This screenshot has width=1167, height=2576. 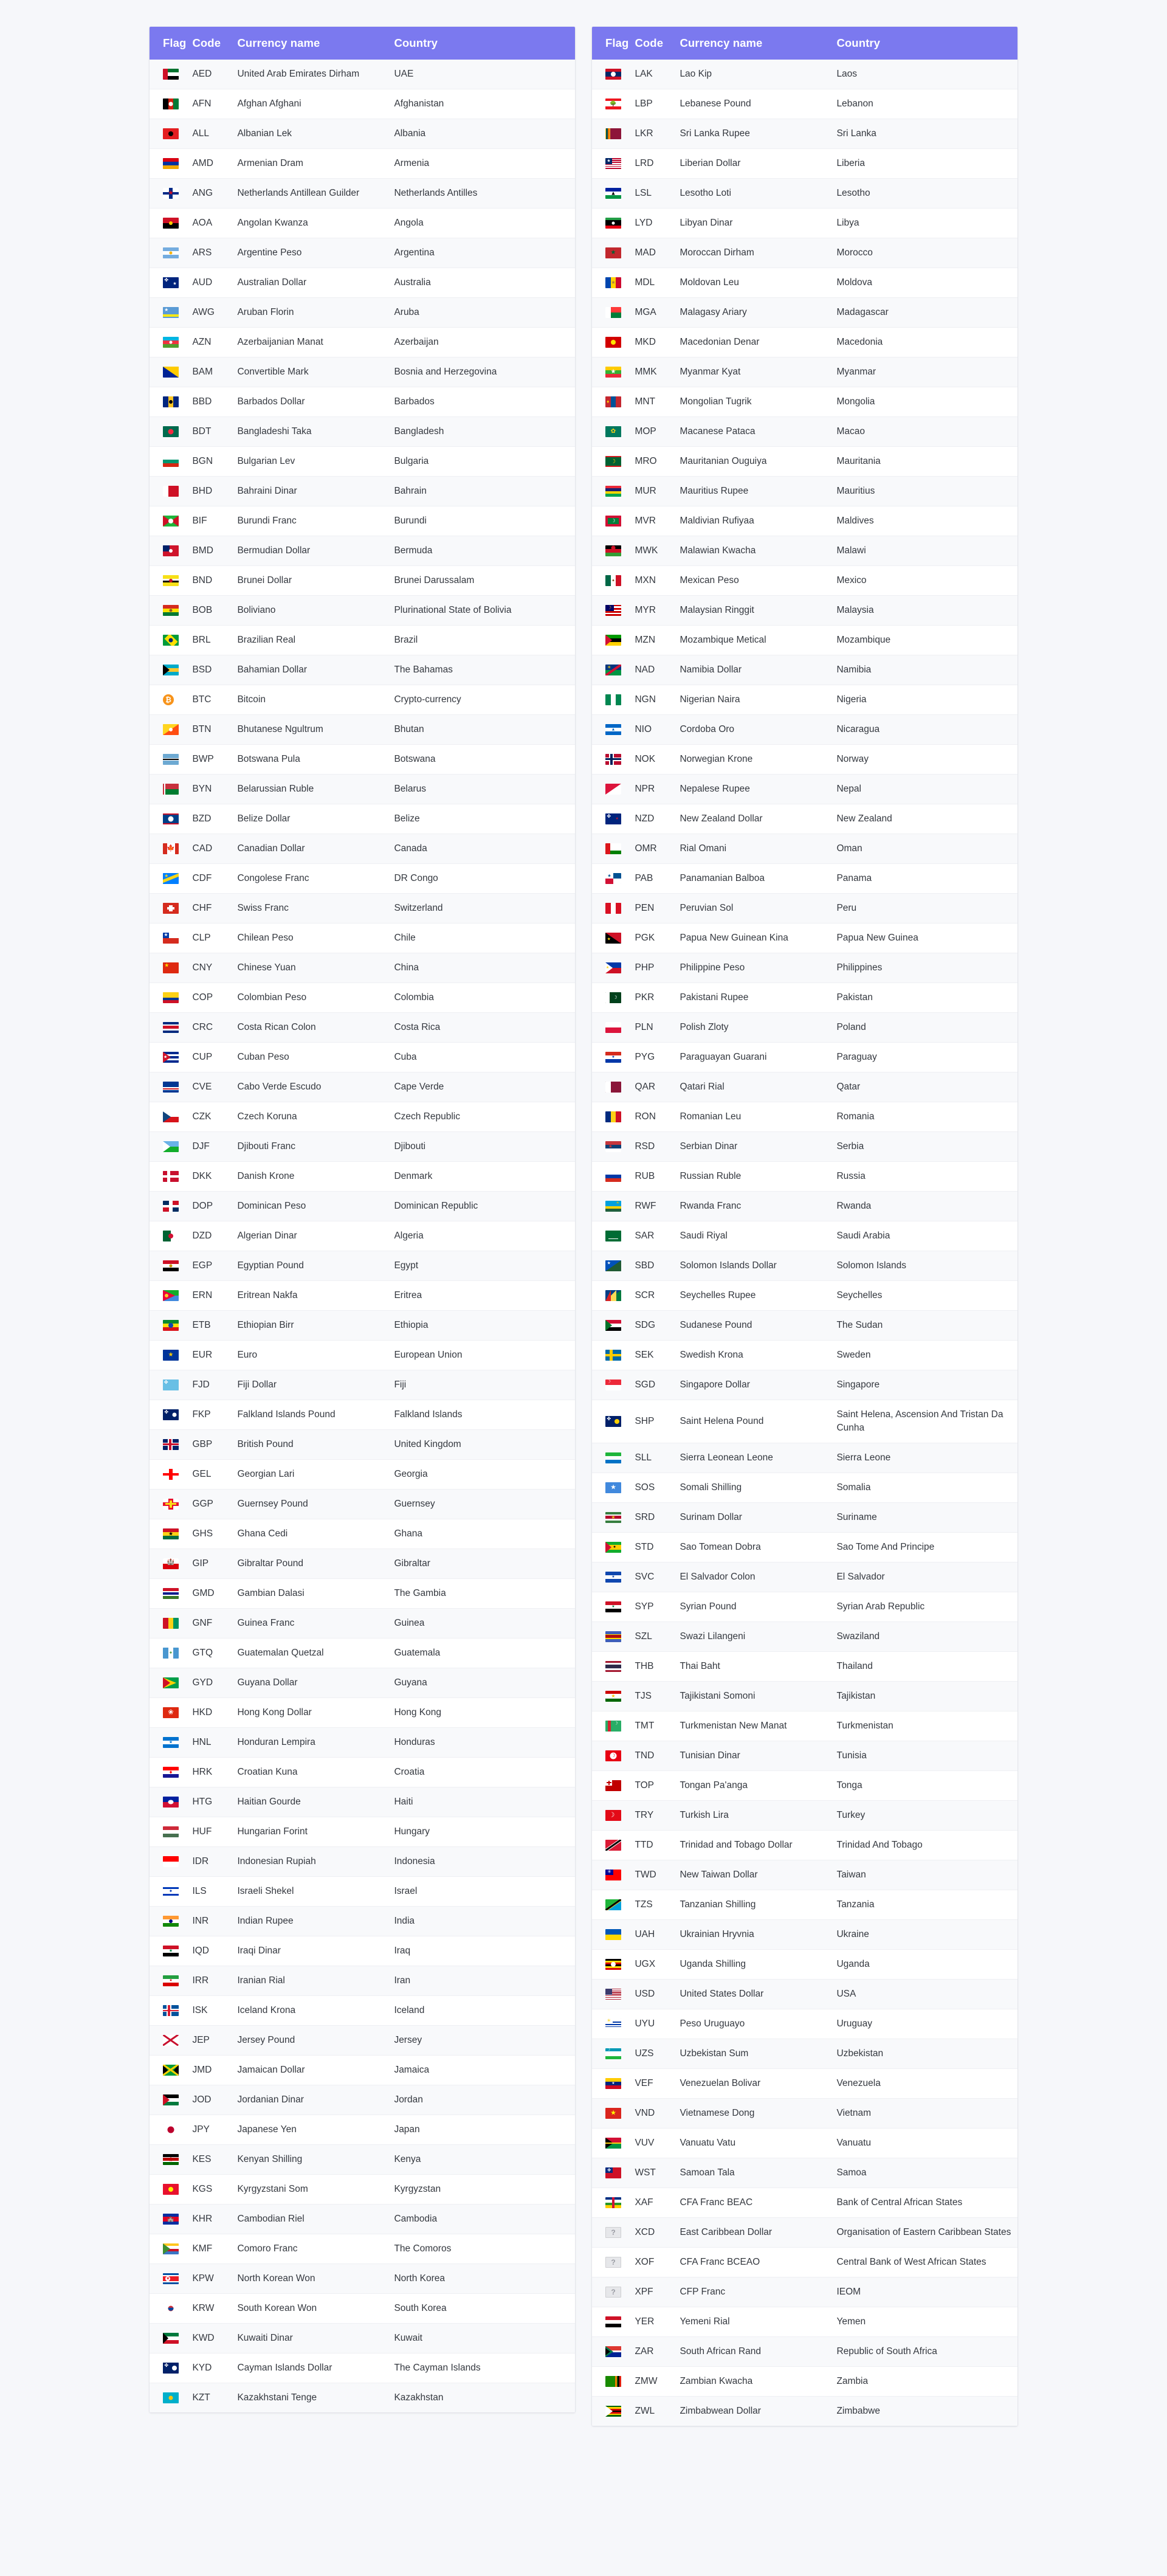 What do you see at coordinates (804, 1994) in the screenshot?
I see `table-row: USD United States Dollar USA` at bounding box center [804, 1994].